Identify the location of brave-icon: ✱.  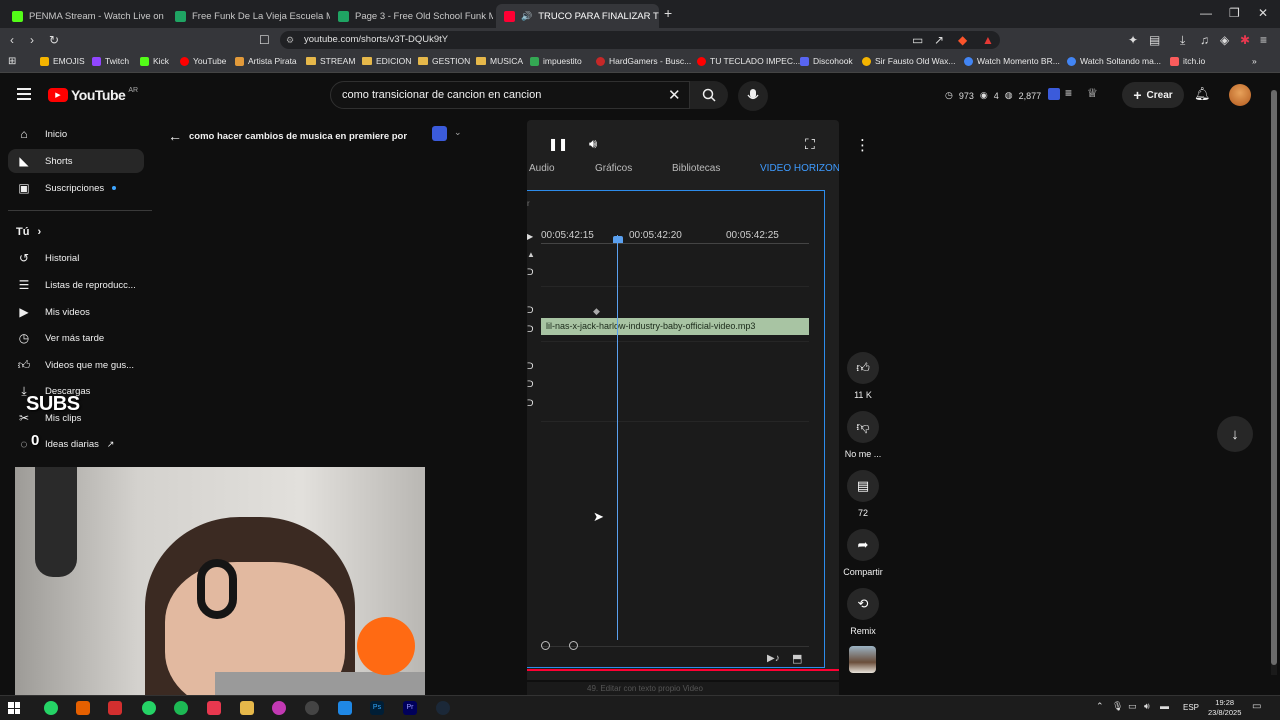
(1245, 40).